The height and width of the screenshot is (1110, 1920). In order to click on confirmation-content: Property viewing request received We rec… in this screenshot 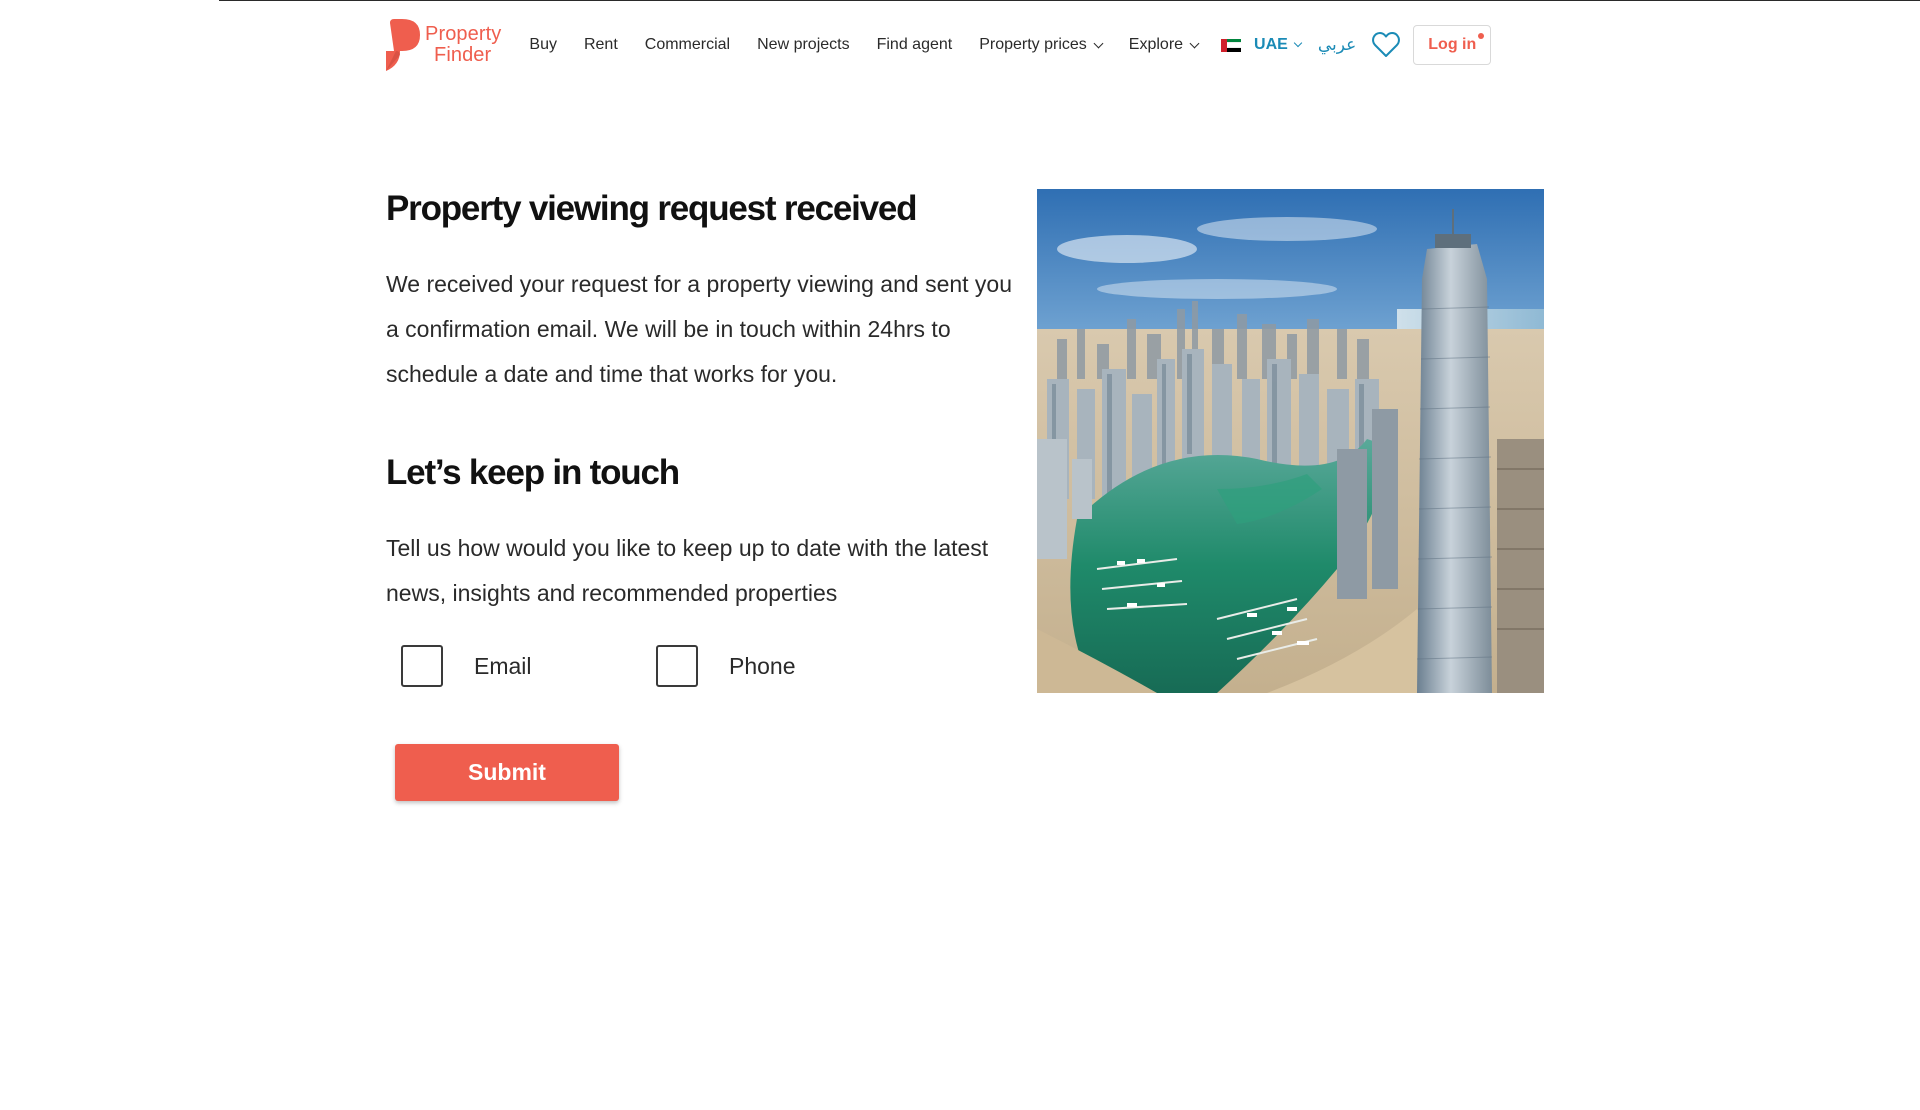, I will do `click(701, 433)`.